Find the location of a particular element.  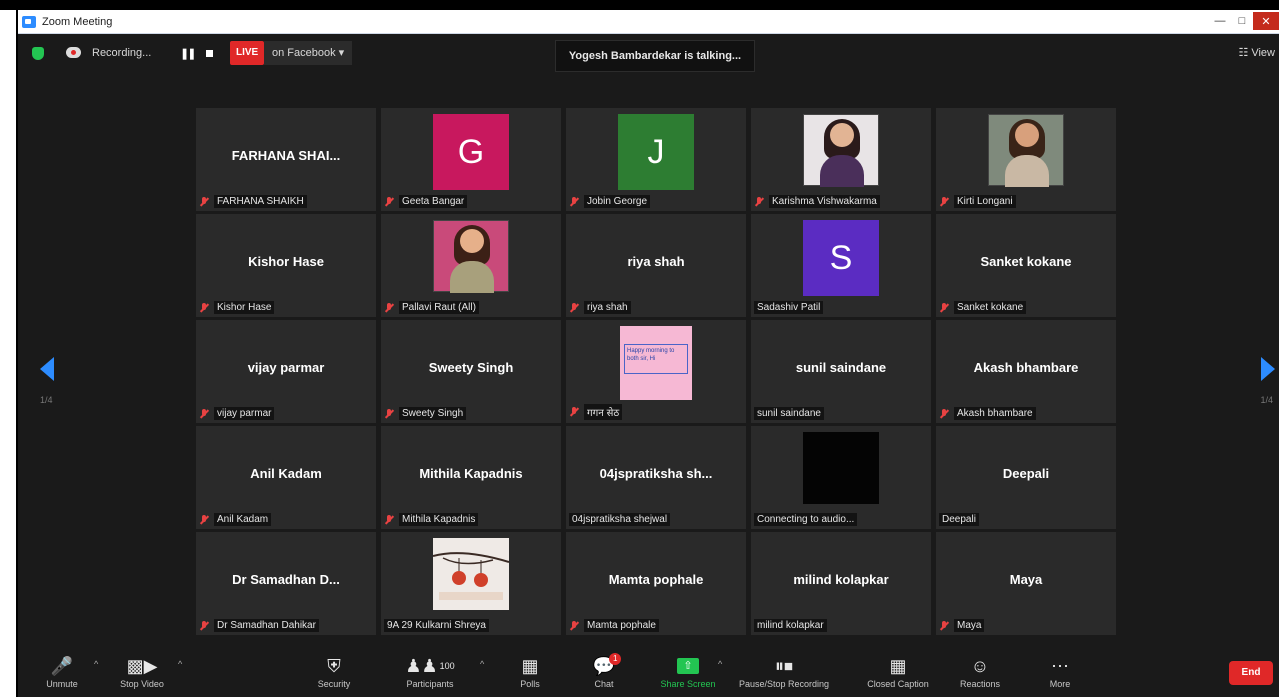

live-stream-target: on Facebook ▾ is located at coordinates (308, 53).